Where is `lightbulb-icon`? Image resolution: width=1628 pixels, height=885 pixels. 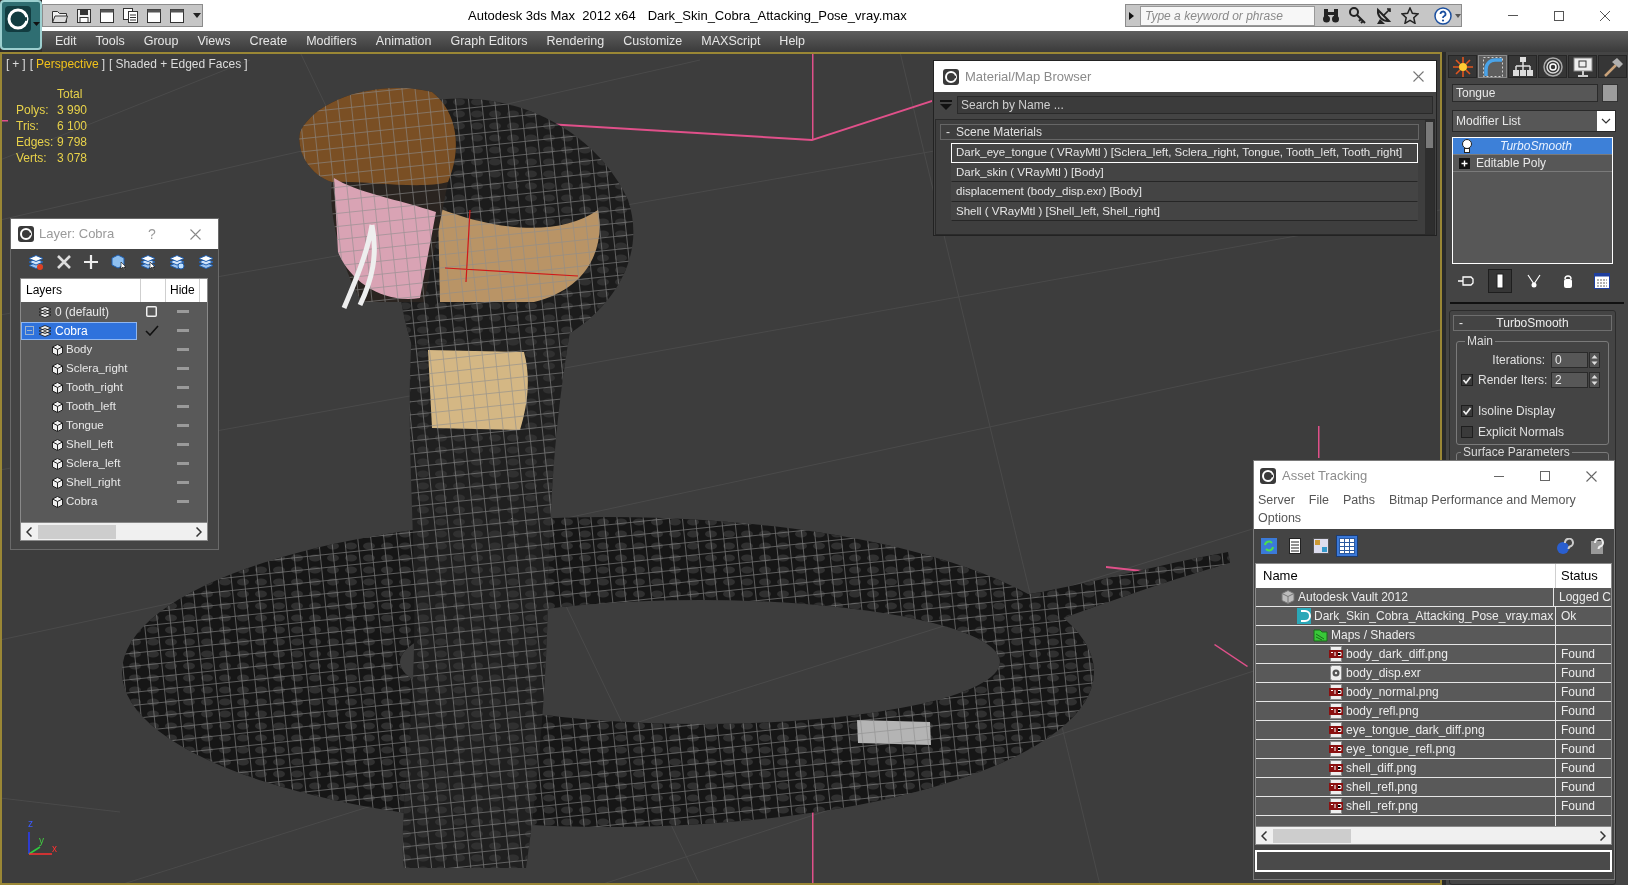 lightbulb-icon is located at coordinates (1467, 146).